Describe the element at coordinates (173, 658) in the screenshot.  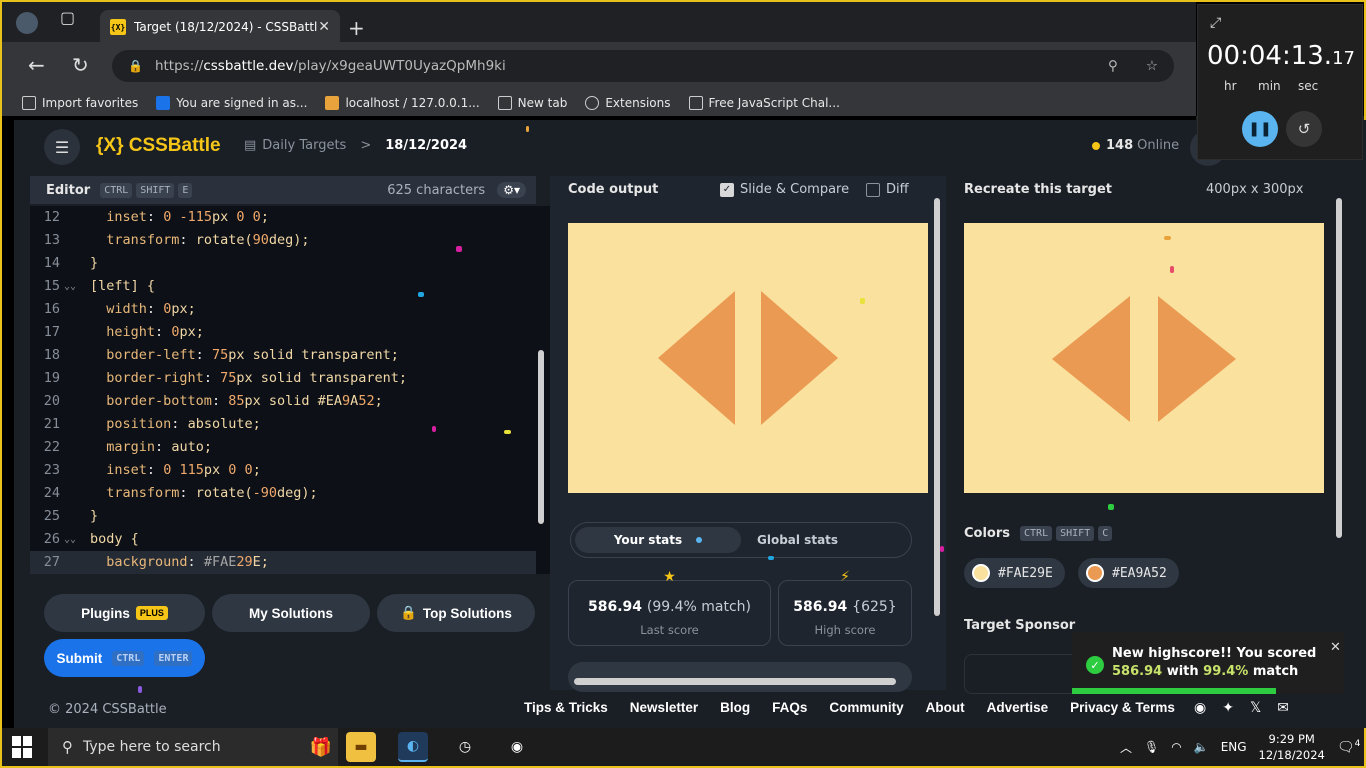
I see `kbd-enter: ENTER` at that location.